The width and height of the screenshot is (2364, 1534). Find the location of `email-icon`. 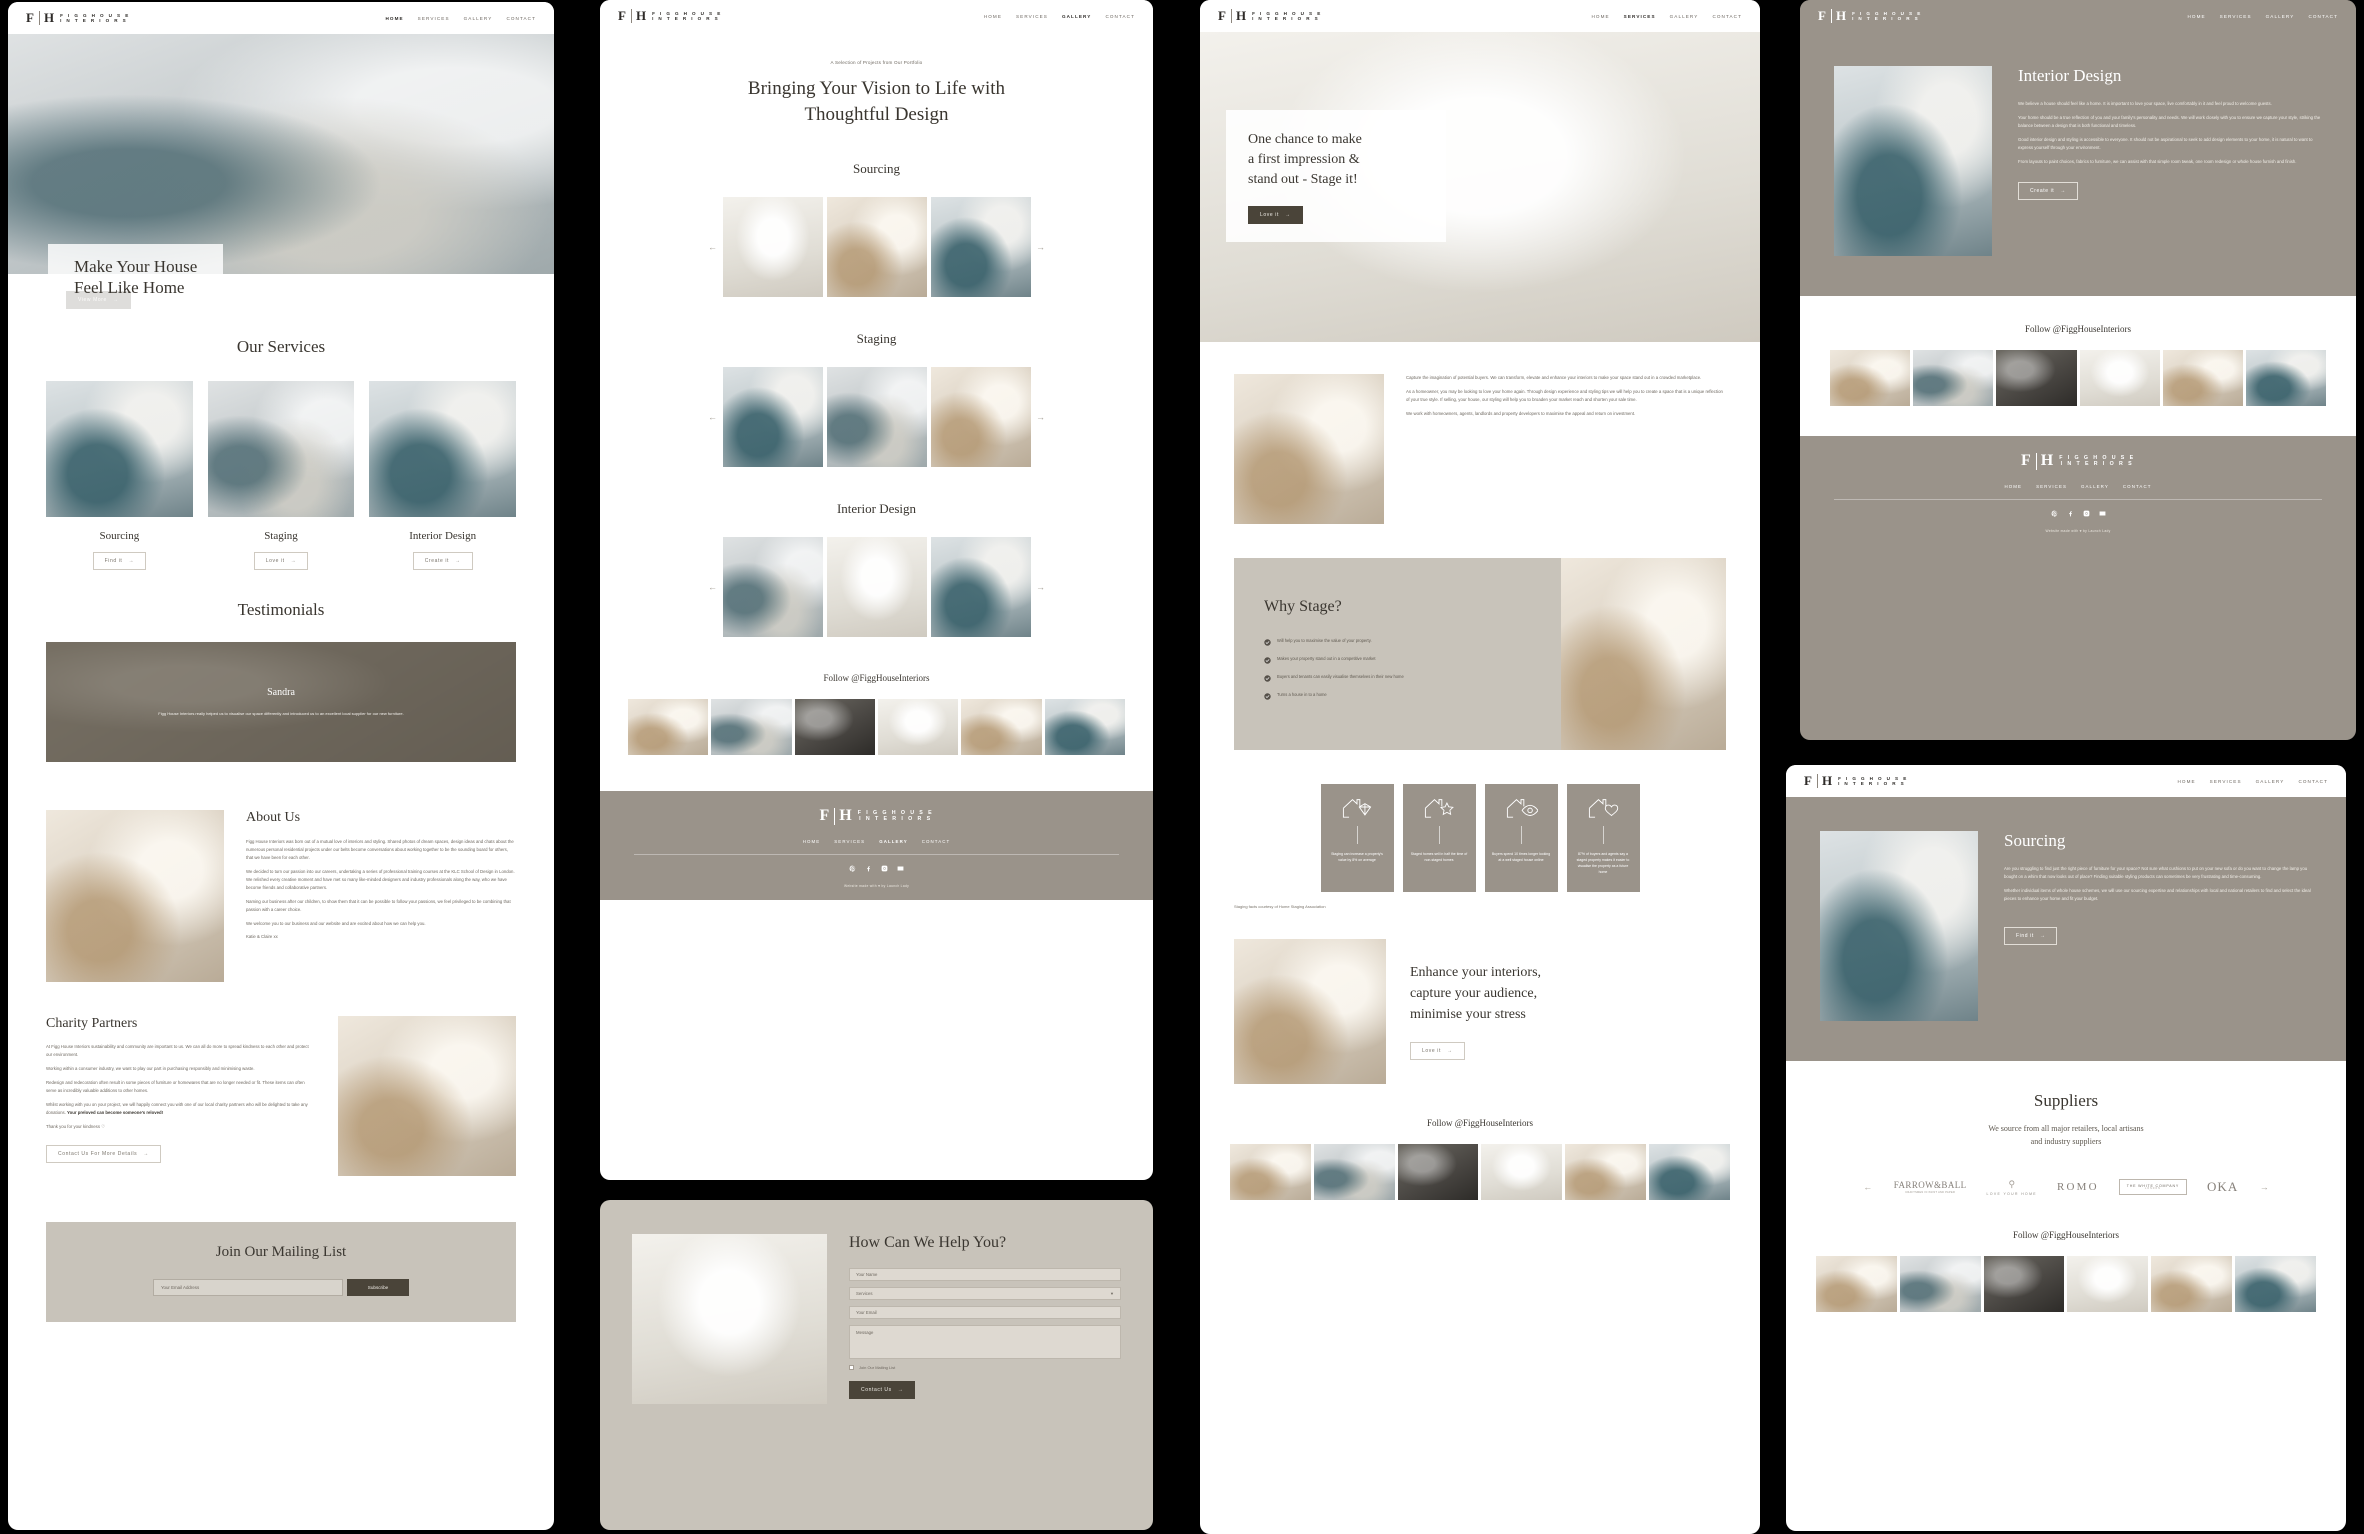

email-icon is located at coordinates (900, 868).